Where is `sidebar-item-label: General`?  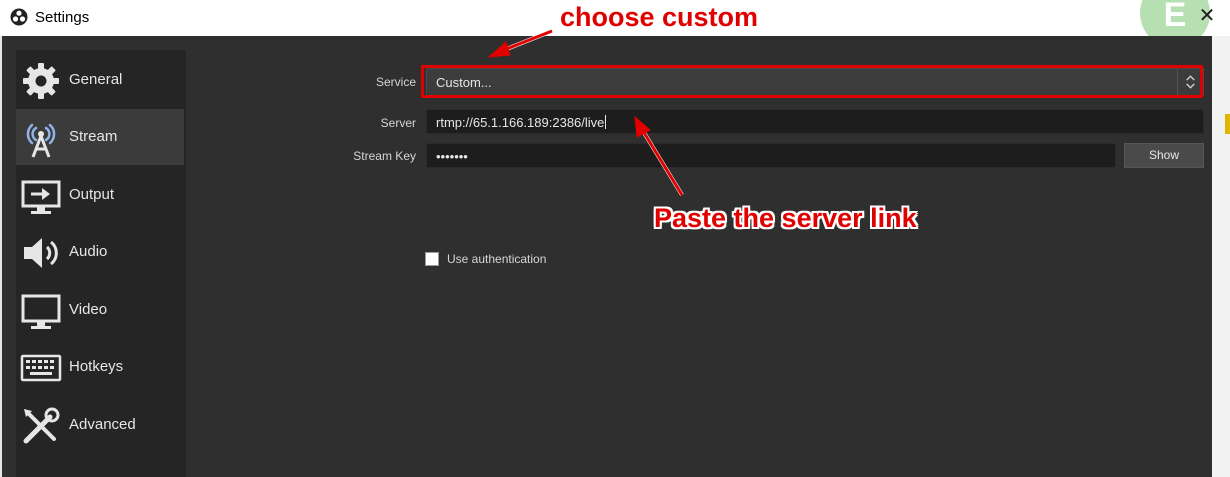
sidebar-item-label: General is located at coordinates (96, 79).